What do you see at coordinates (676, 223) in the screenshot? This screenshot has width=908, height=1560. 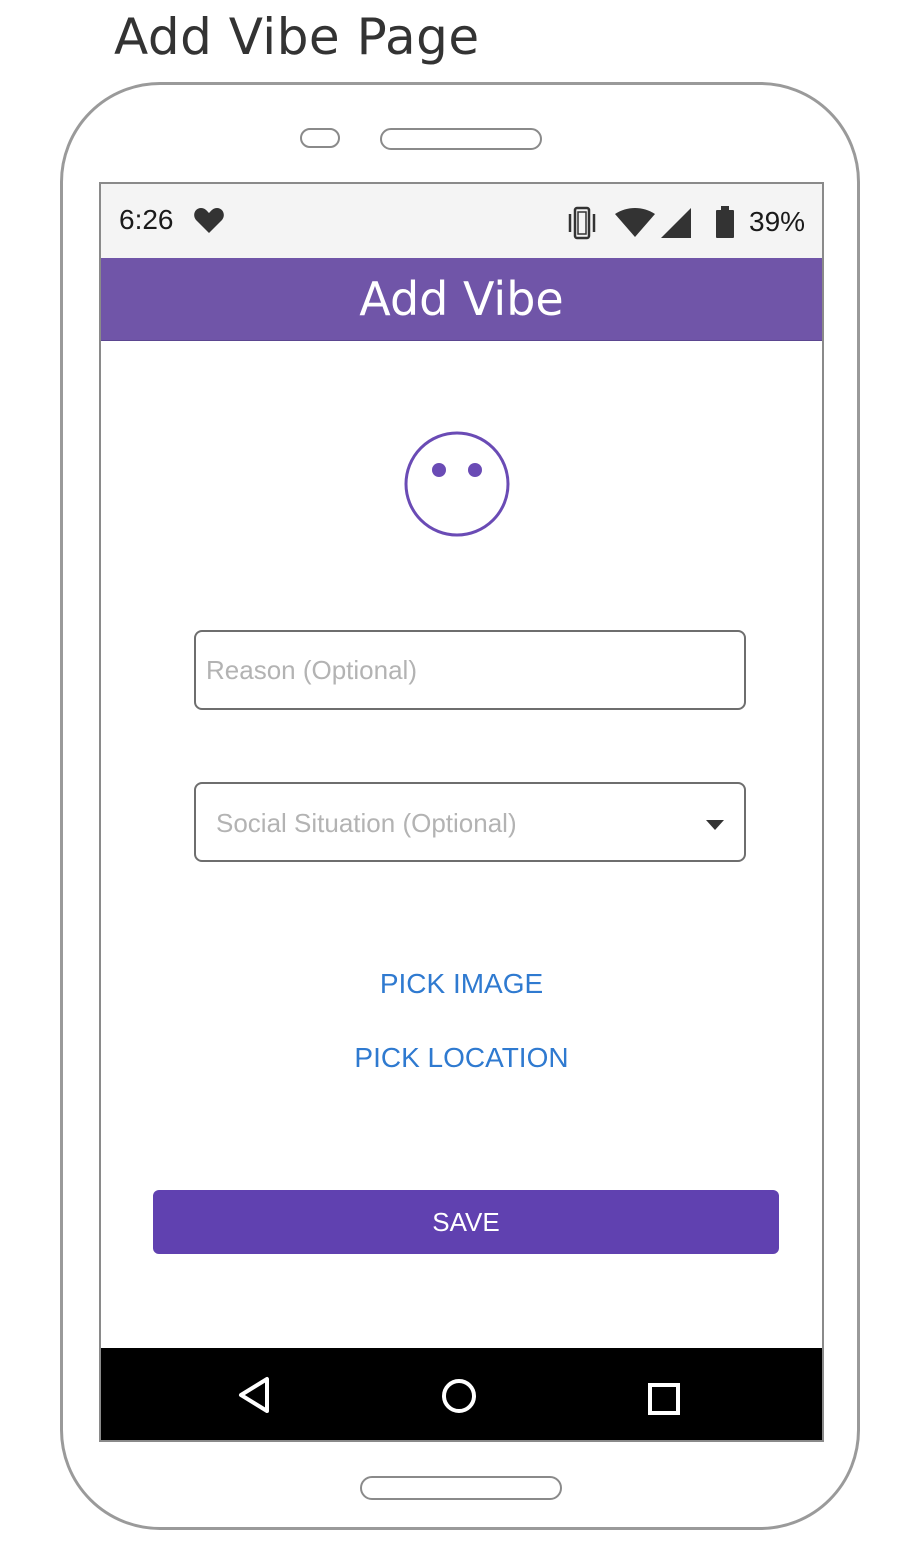 I see `signal-icon` at bounding box center [676, 223].